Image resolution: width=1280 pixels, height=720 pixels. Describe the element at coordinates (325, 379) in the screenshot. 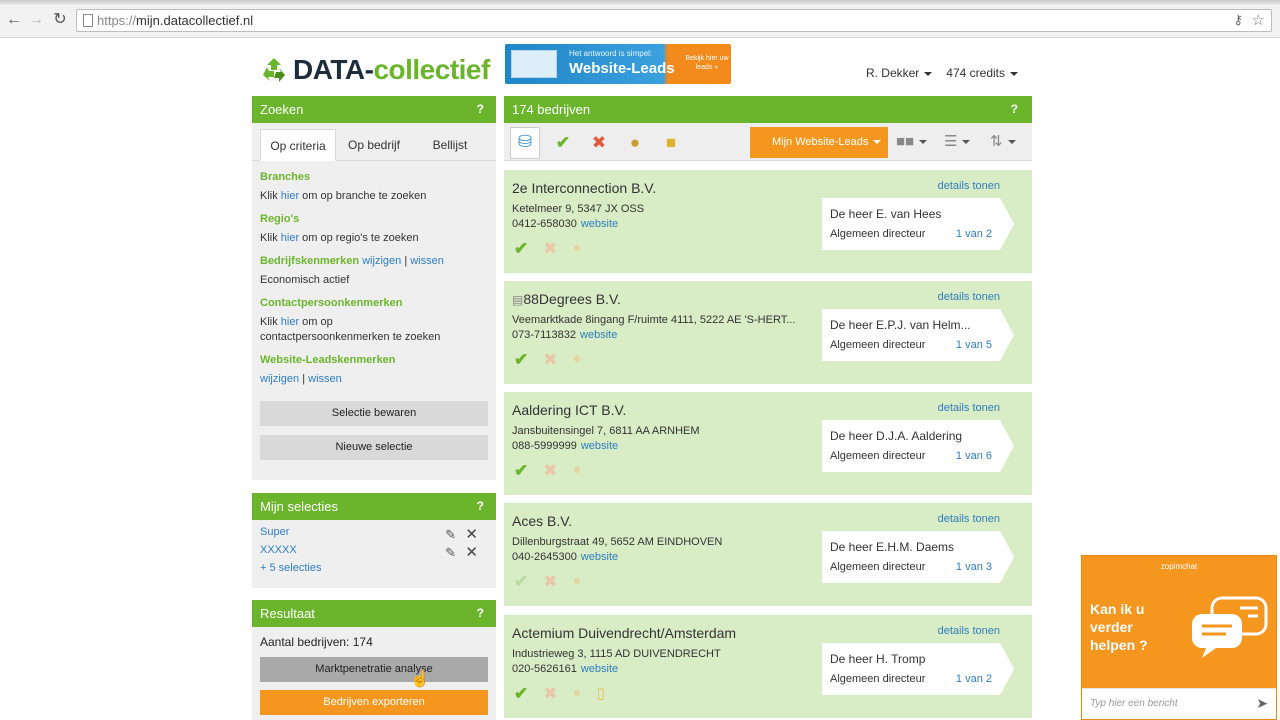

I see `leads-wissen-link: wissen` at that location.